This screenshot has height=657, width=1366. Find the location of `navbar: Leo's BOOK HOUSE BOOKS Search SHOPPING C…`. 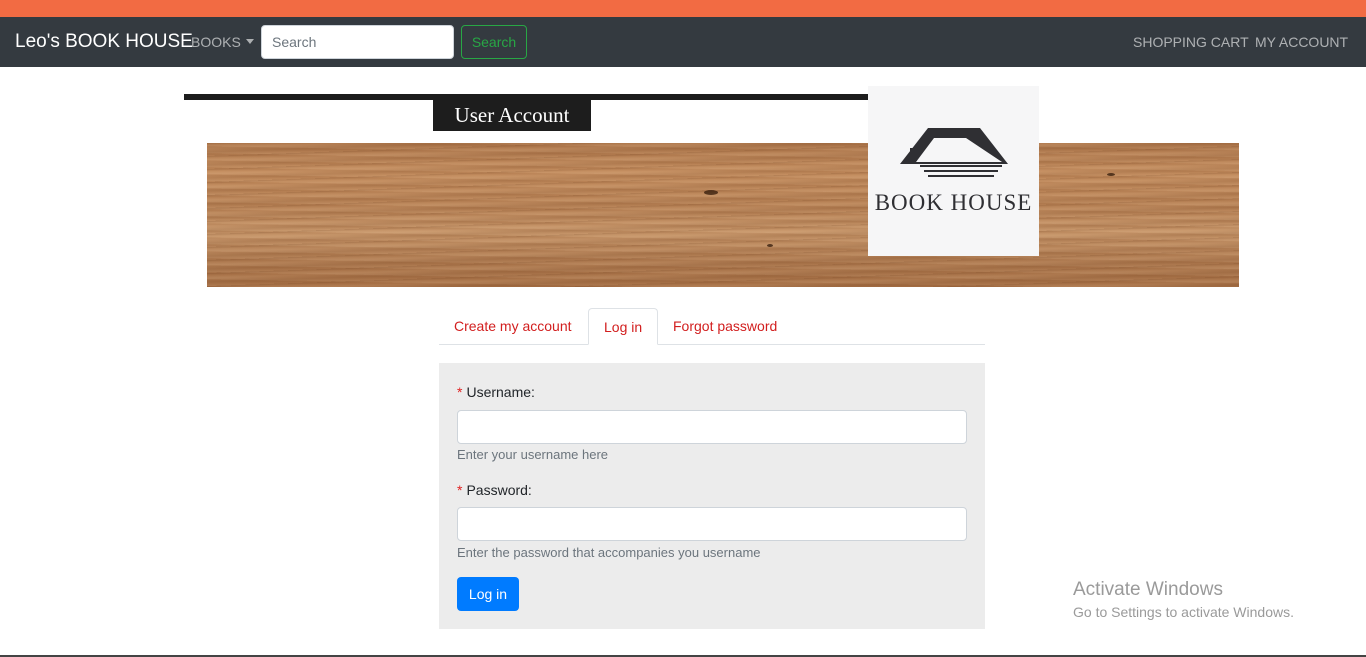

navbar: Leo's BOOK HOUSE BOOKS Search SHOPPING C… is located at coordinates (683, 42).